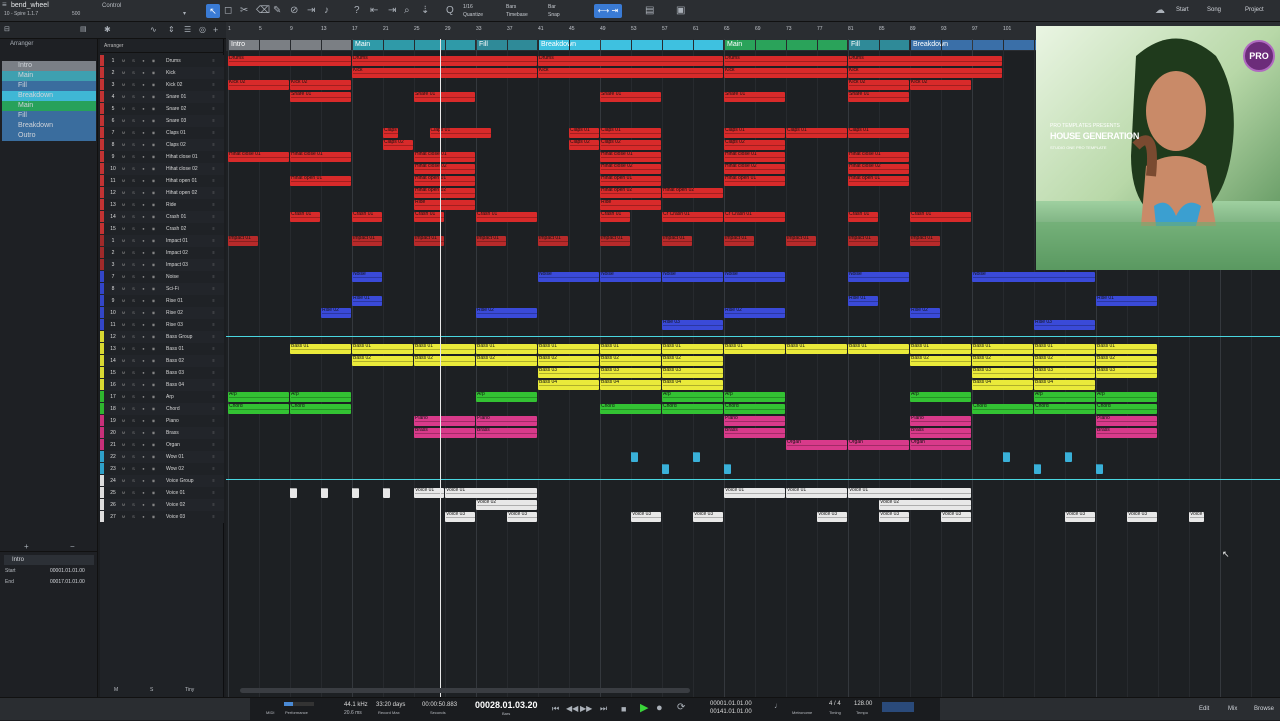 Image resolution: width=1280 pixels, height=721 pixels. What do you see at coordinates (878, 169) in the screenshot?
I see `clip: Hihat close 02` at bounding box center [878, 169].